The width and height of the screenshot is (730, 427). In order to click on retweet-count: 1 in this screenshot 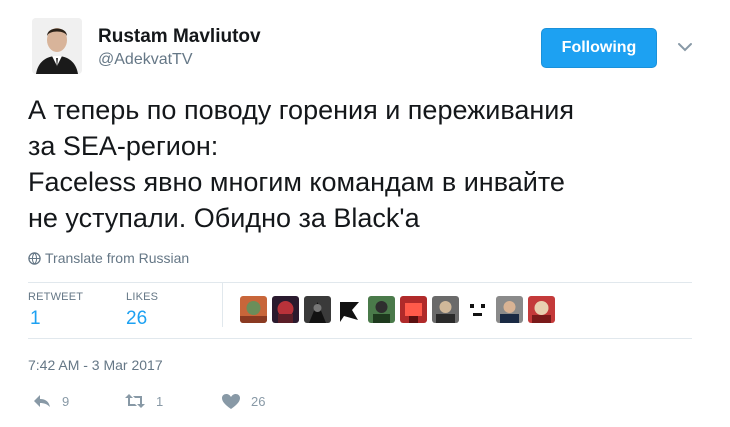, I will do `click(160, 401)`.